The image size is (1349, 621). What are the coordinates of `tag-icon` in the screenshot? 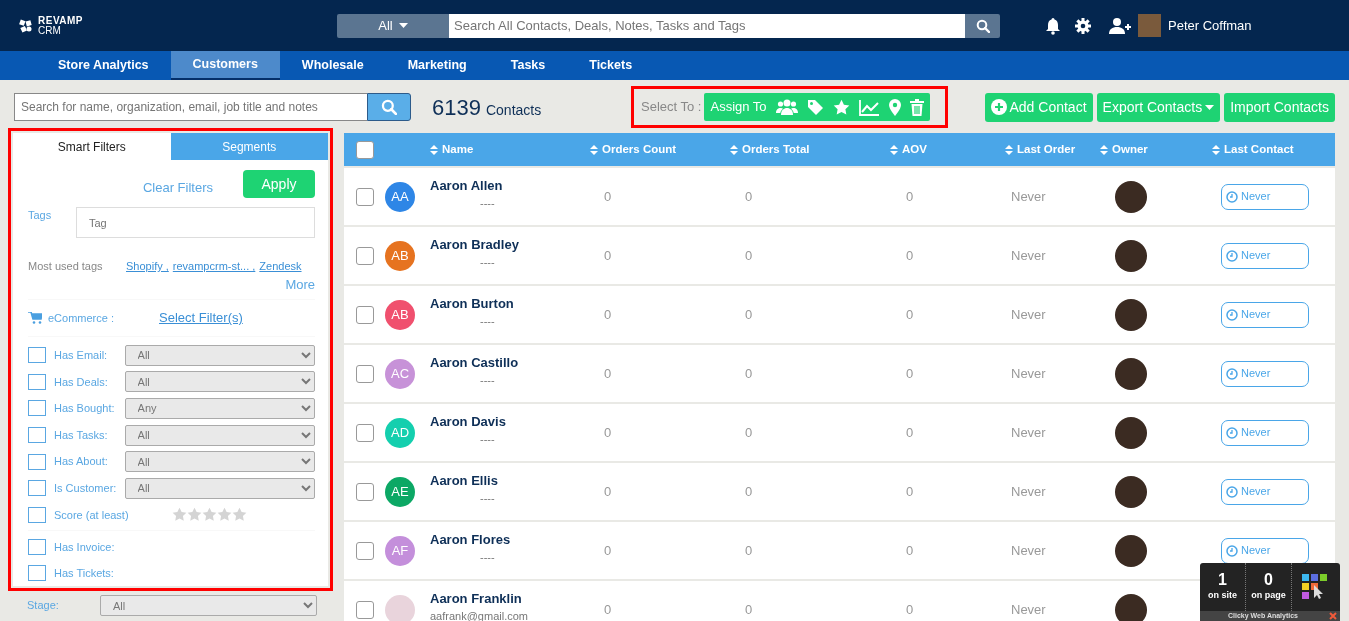 It's located at (815, 107).